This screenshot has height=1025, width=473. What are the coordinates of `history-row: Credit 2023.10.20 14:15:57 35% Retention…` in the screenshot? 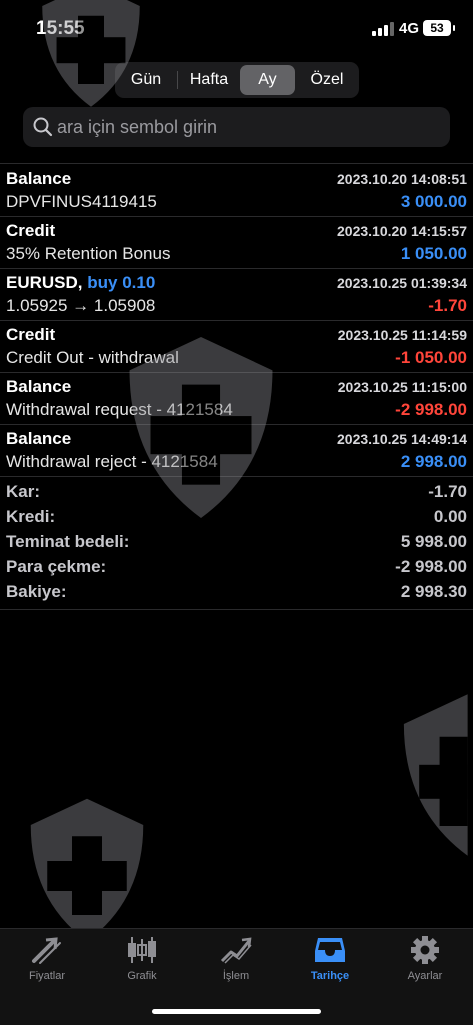 It's located at (236, 243).